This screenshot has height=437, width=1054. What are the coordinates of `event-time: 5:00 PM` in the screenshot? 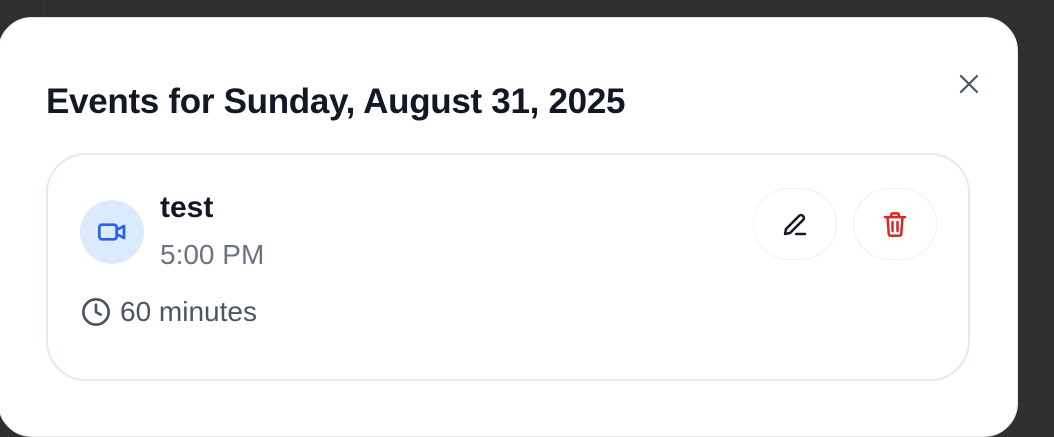 It's located at (212, 254).